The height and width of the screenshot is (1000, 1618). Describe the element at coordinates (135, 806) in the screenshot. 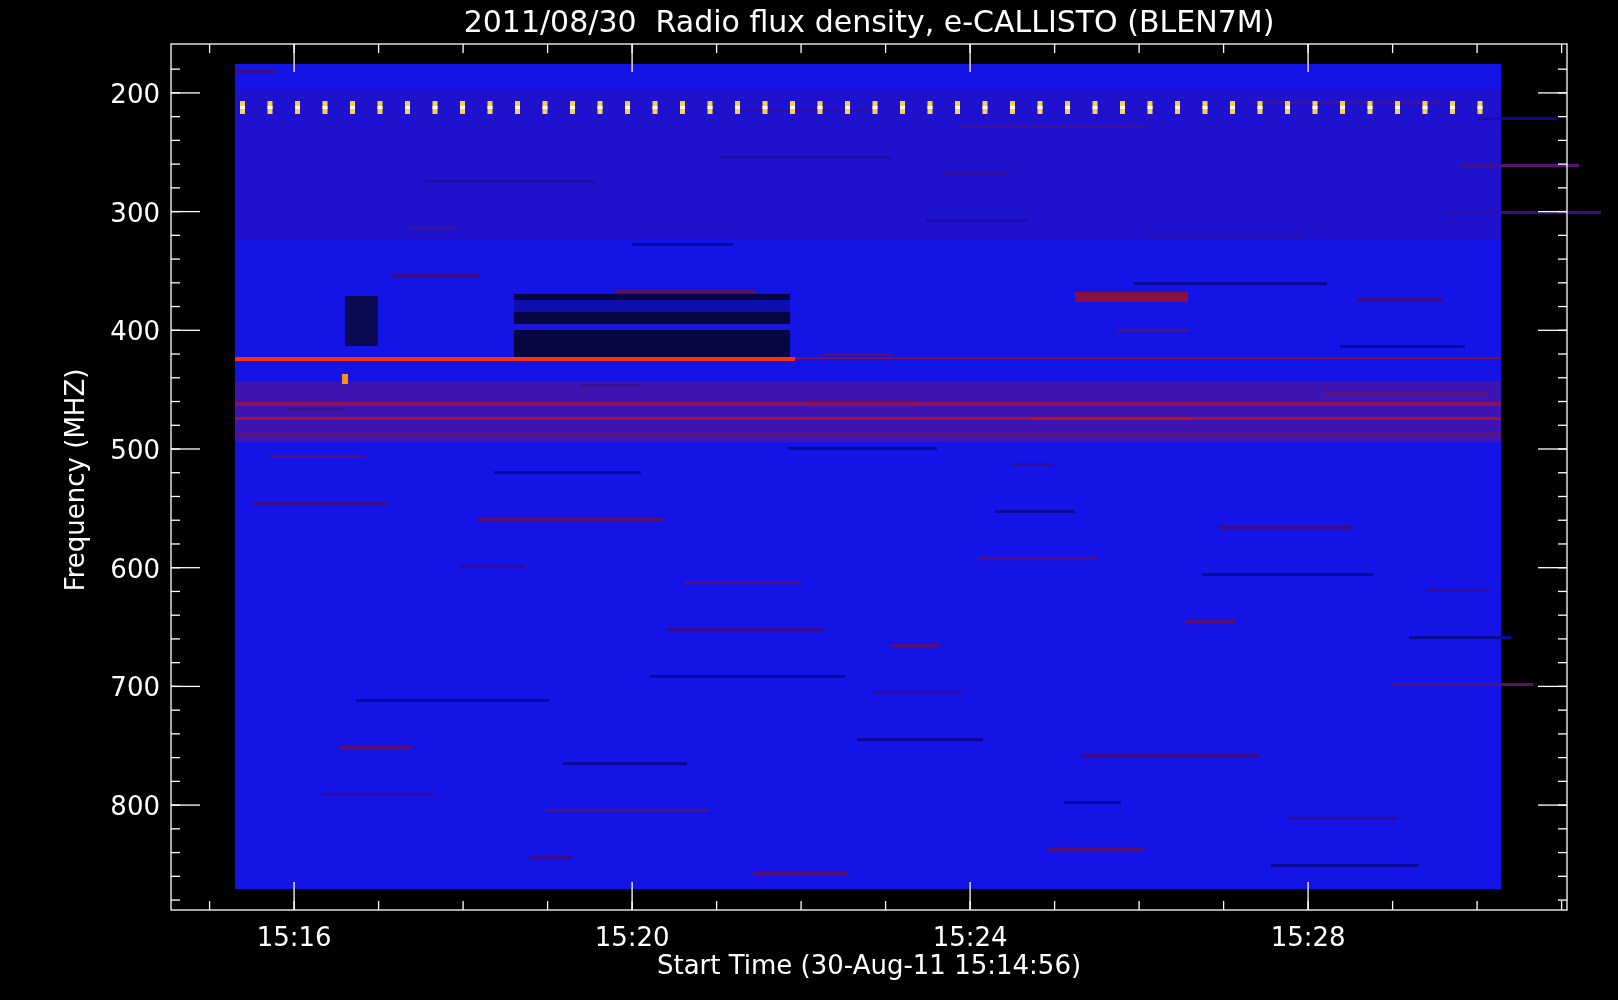

I see `y-tick-label: 800` at that location.